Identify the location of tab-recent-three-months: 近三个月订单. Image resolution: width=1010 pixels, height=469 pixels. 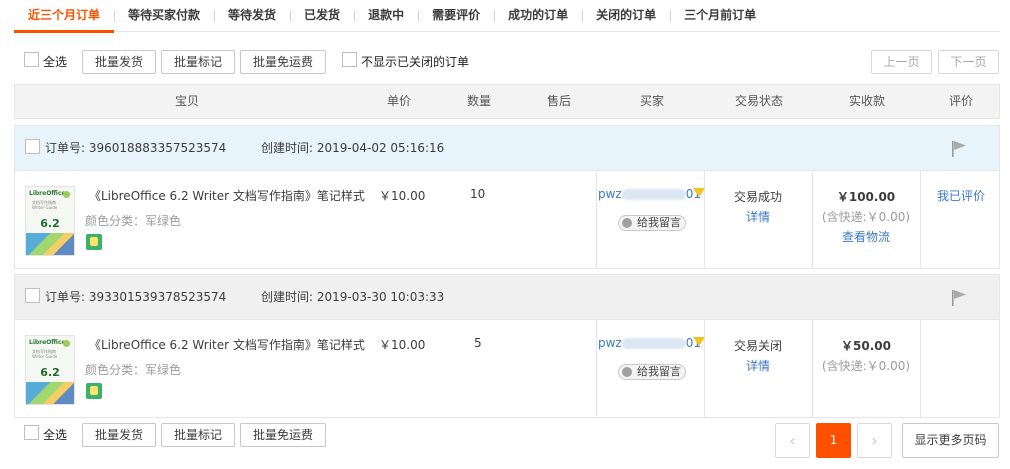
(64, 16).